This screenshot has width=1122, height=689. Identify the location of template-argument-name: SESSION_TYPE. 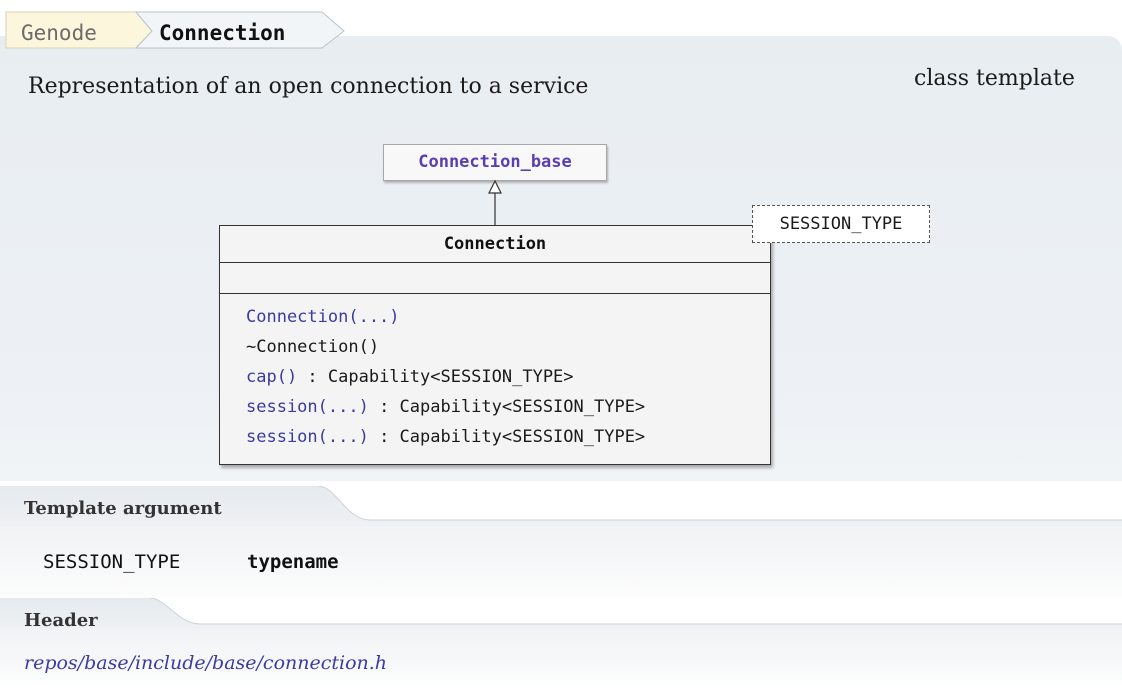
(112, 562).